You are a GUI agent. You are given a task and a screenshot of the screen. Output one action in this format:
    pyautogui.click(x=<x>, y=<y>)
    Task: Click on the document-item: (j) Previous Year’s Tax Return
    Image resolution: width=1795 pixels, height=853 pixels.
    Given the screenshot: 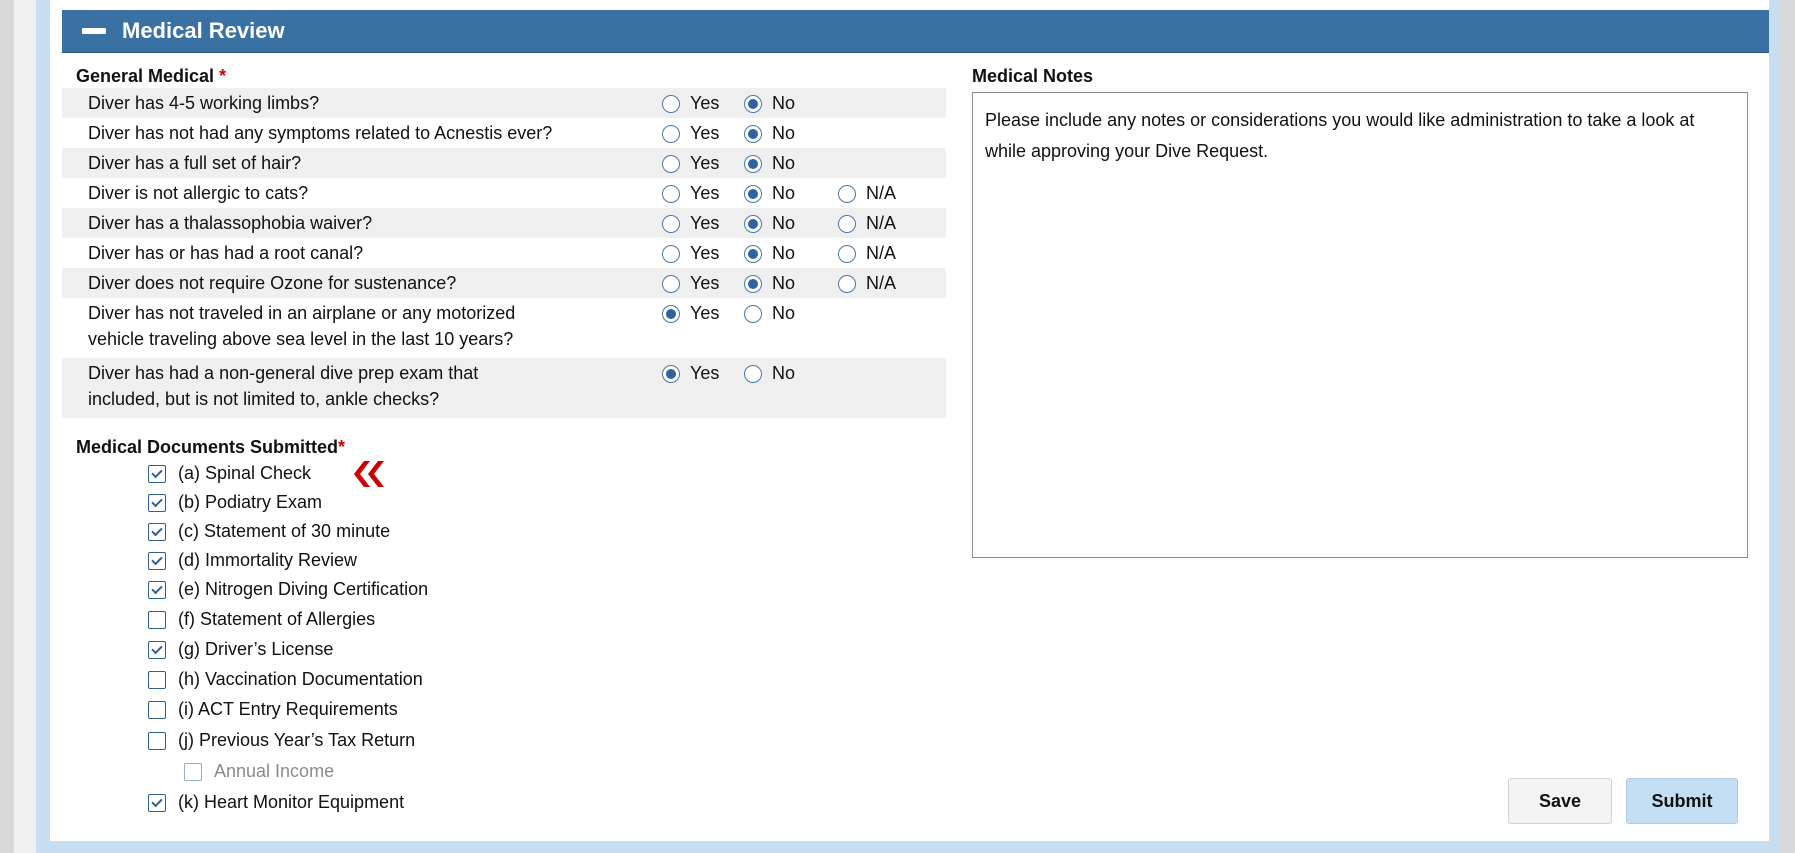 What is the action you would take?
    pyautogui.click(x=281, y=740)
    